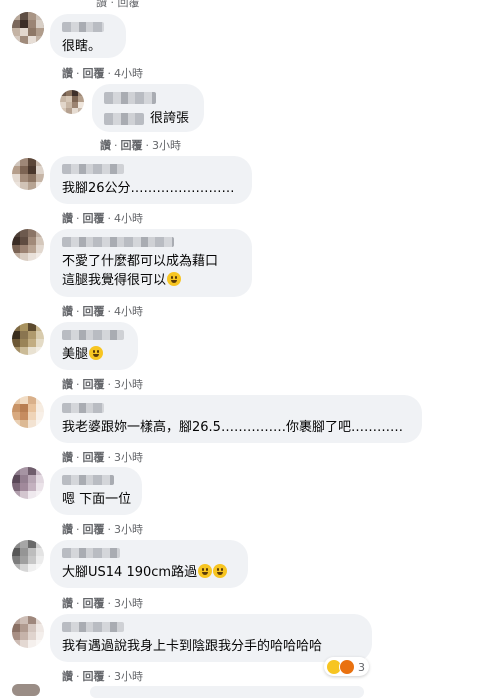 The width and height of the screenshot is (488, 698). Describe the element at coordinates (361, 667) in the screenshot. I see `reaction-count: 3` at that location.